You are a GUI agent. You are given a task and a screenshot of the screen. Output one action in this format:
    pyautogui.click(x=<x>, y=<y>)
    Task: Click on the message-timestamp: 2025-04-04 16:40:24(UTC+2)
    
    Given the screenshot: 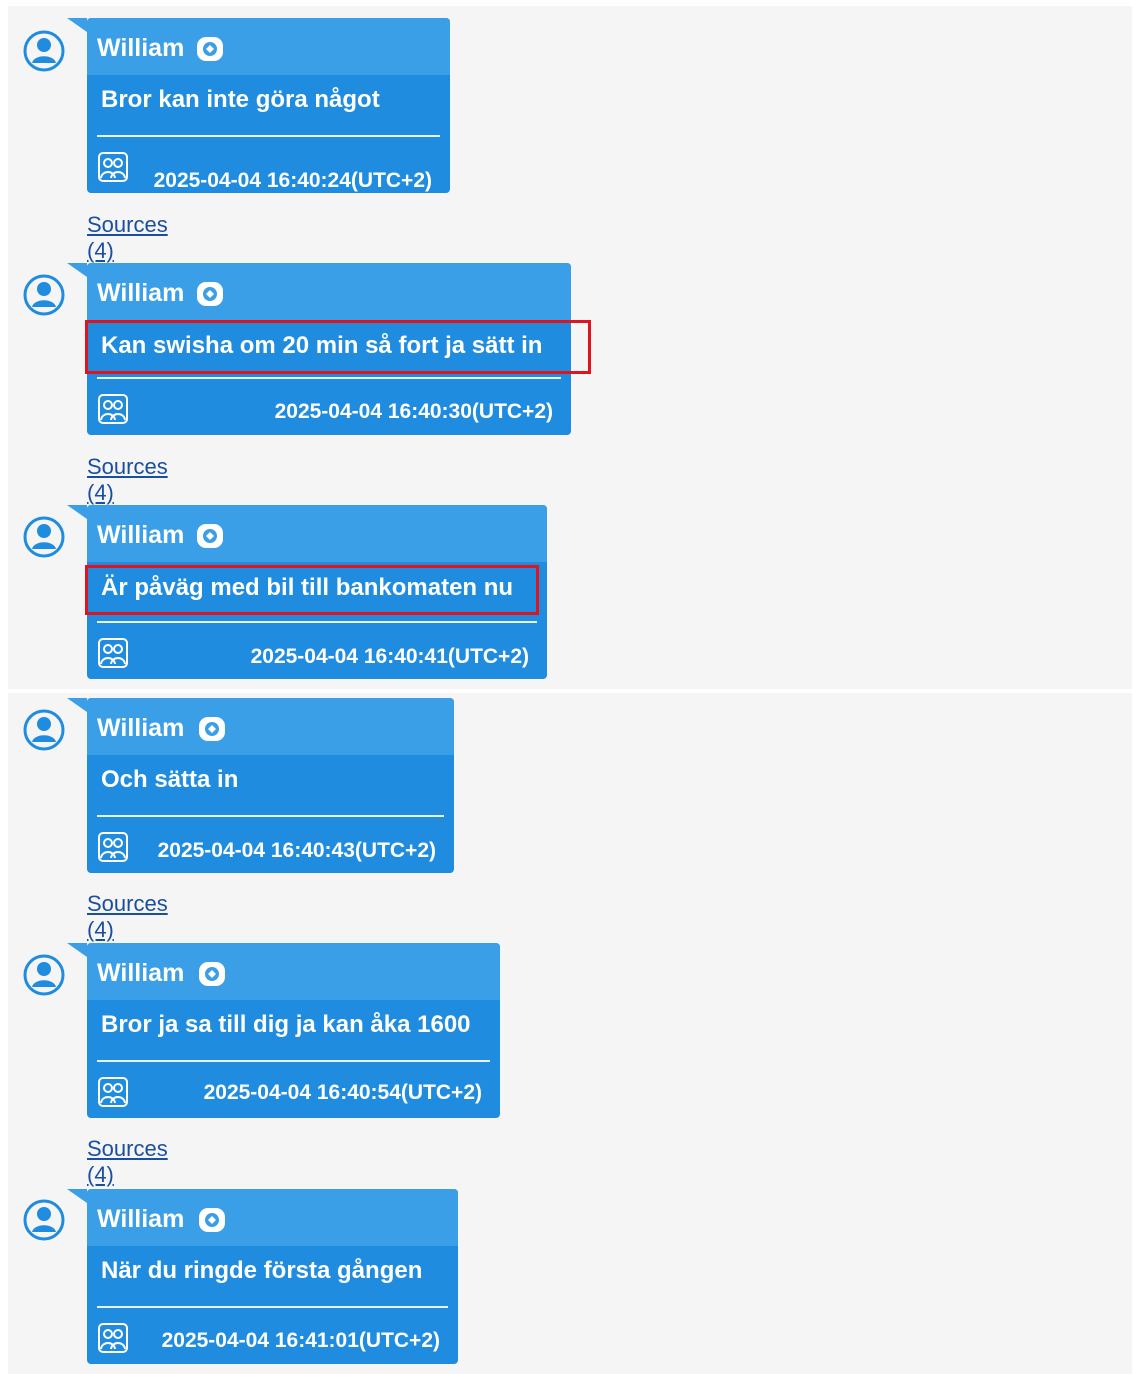 What is the action you would take?
    pyautogui.click(x=292, y=180)
    